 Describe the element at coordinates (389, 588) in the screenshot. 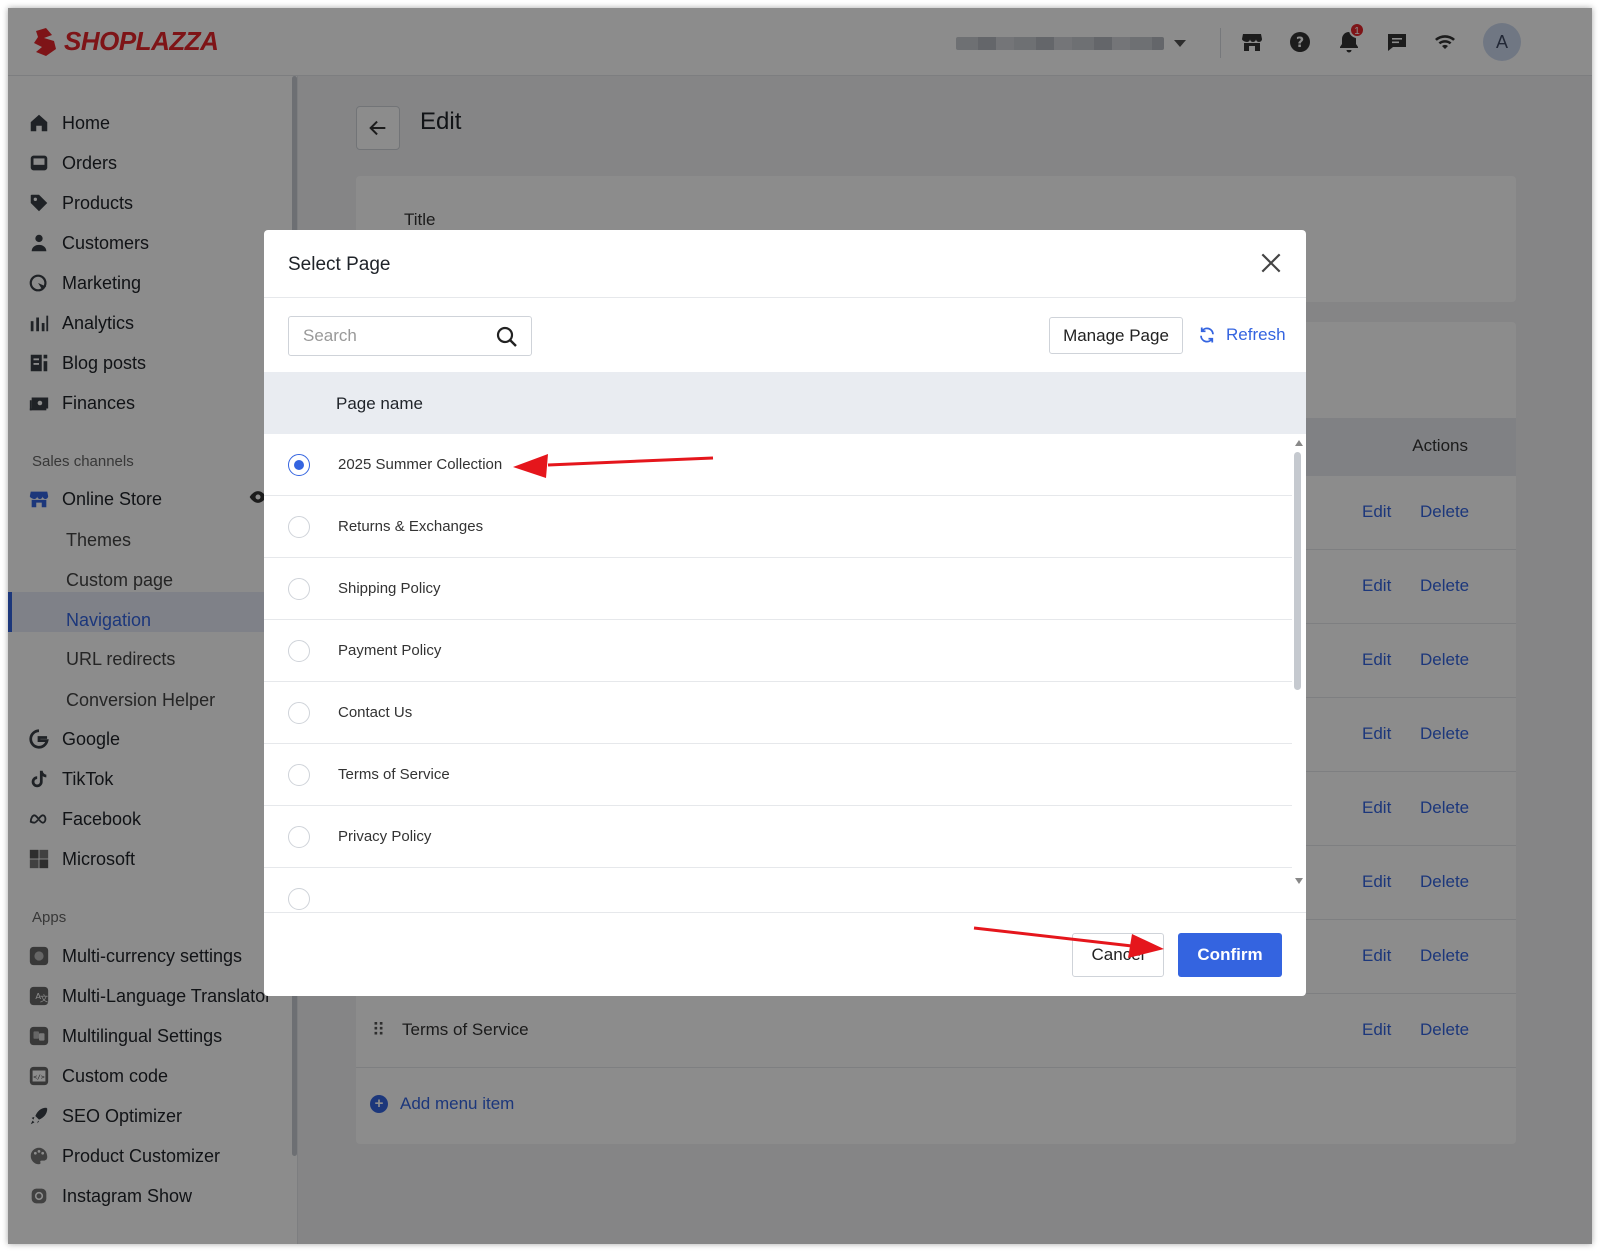

I see `page-name: Shipping Policy` at that location.